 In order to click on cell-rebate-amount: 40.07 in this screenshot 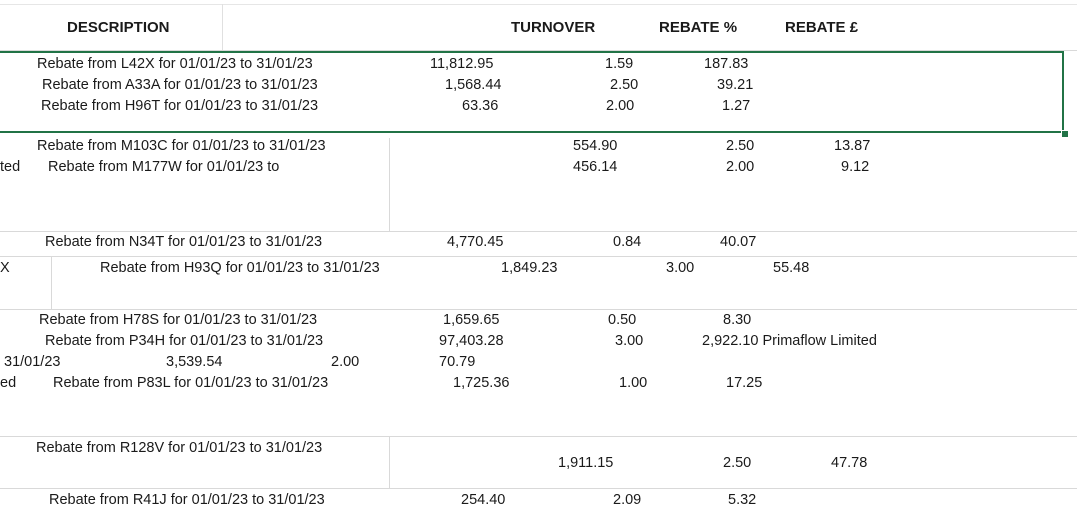, I will do `click(738, 242)`.